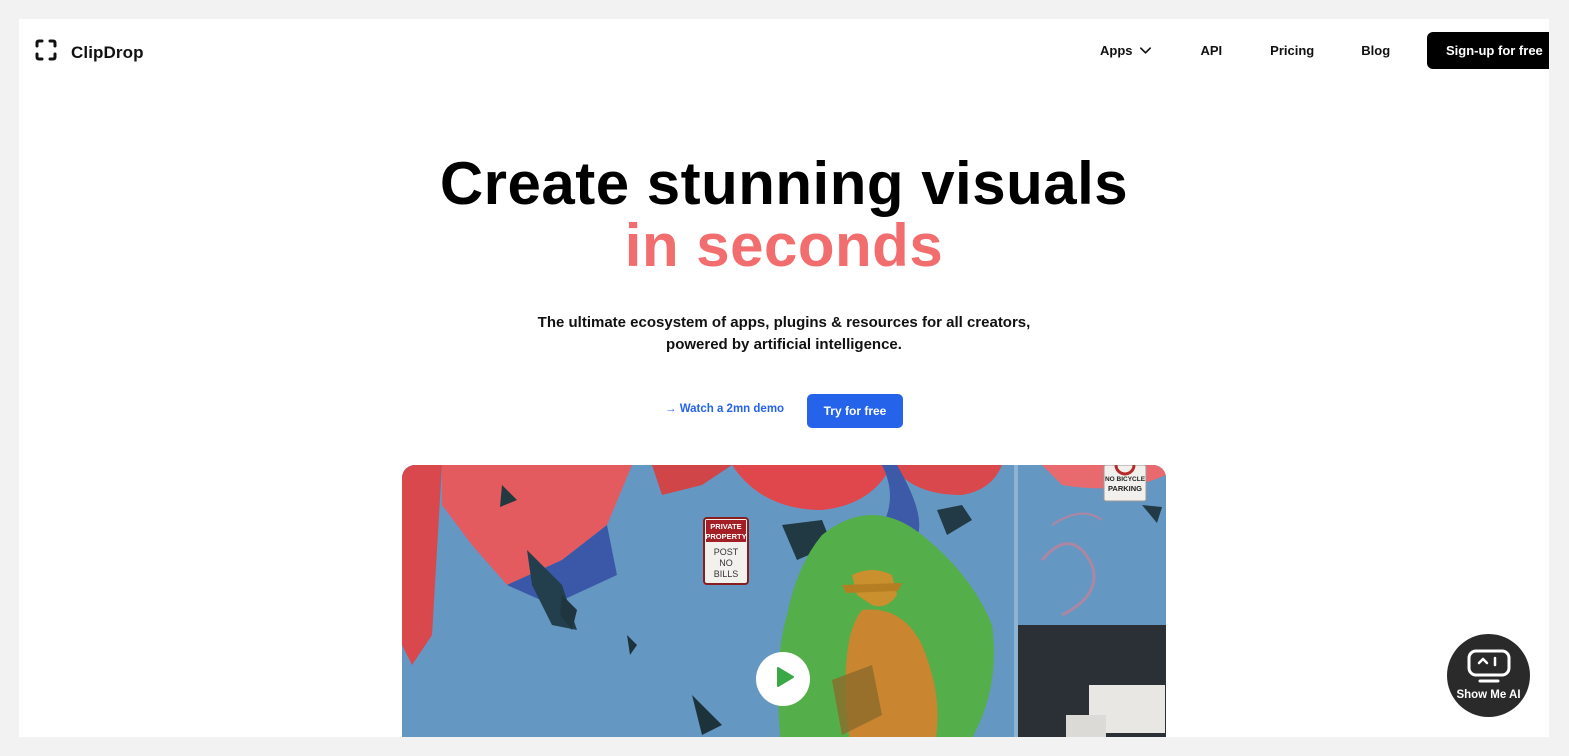  What do you see at coordinates (1375, 50) in the screenshot?
I see `nav-blog: Blog` at bounding box center [1375, 50].